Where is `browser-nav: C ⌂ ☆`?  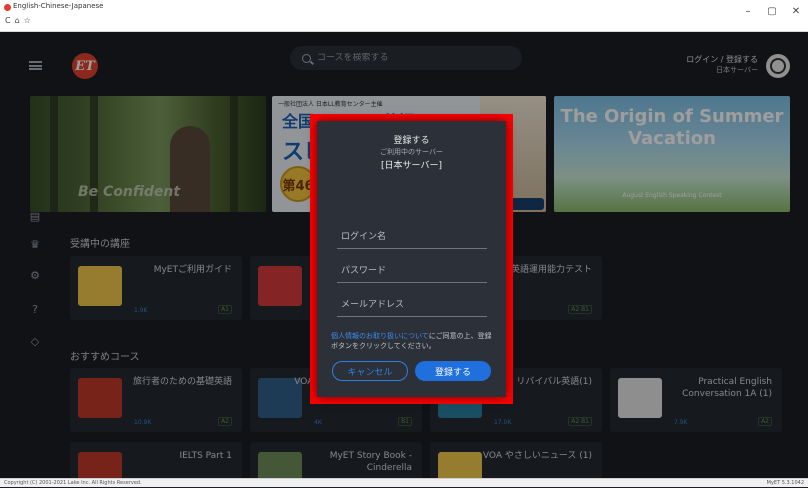
browser-nav: C ⌂ ☆ is located at coordinates (18, 21).